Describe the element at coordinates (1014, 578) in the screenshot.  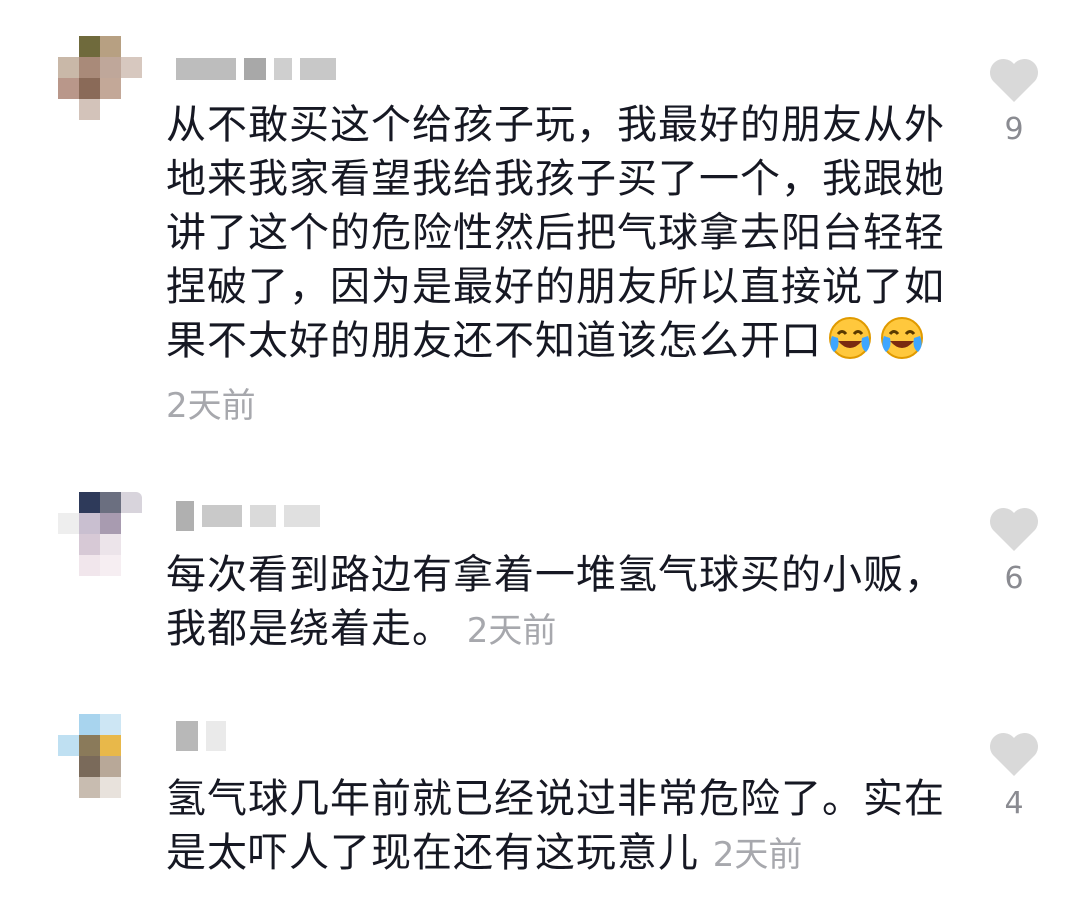
I see `like-count: 6` at that location.